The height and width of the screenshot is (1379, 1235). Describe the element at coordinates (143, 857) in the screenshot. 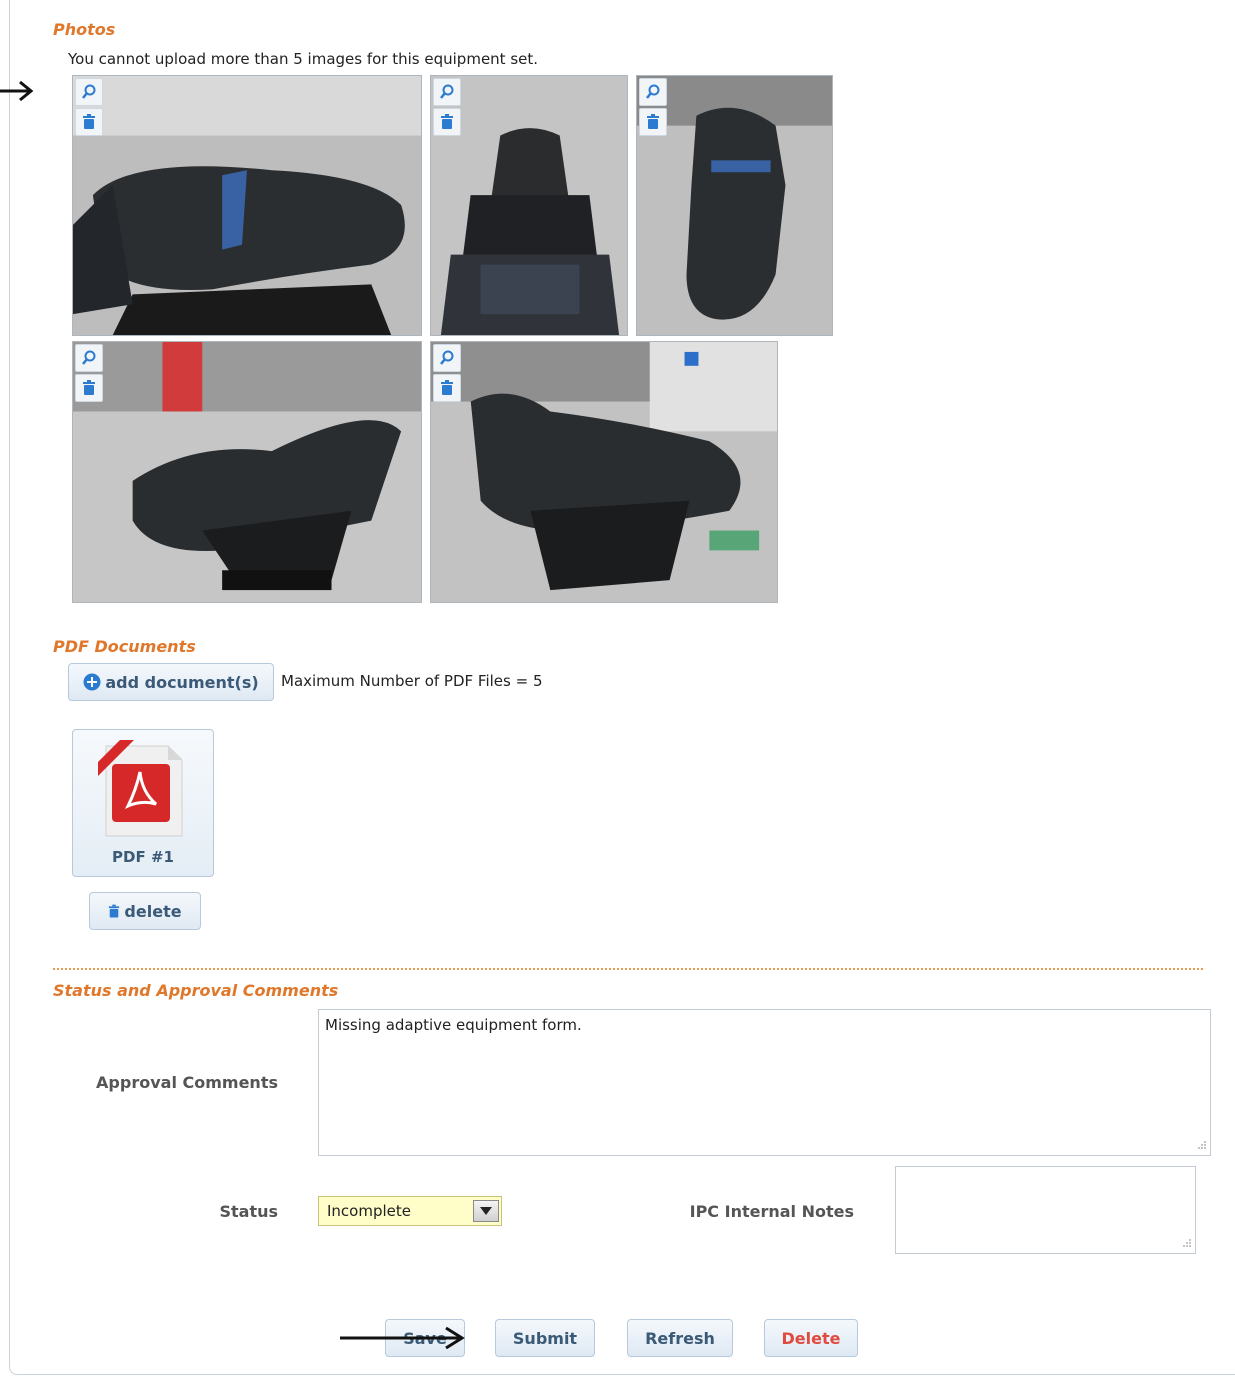

I see `pdf-item-label: PDF #1` at that location.